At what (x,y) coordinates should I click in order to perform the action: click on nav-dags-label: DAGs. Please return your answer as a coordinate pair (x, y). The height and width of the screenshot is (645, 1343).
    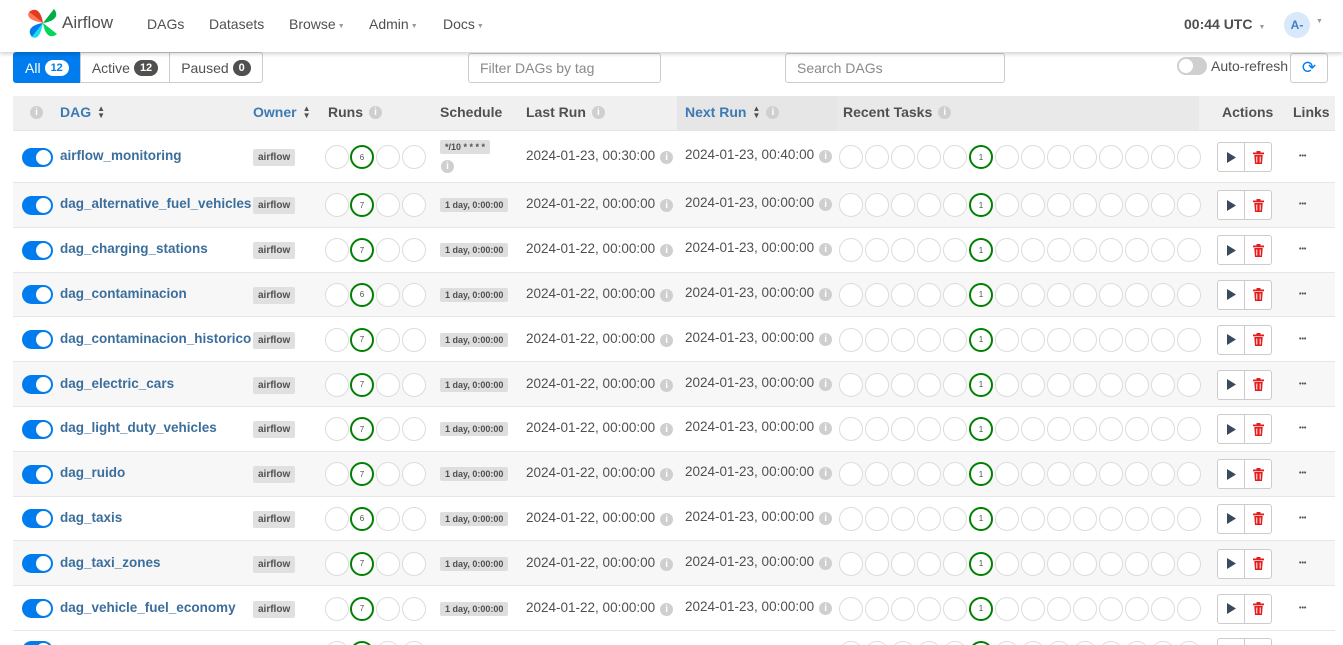
    Looking at the image, I should click on (165, 24).